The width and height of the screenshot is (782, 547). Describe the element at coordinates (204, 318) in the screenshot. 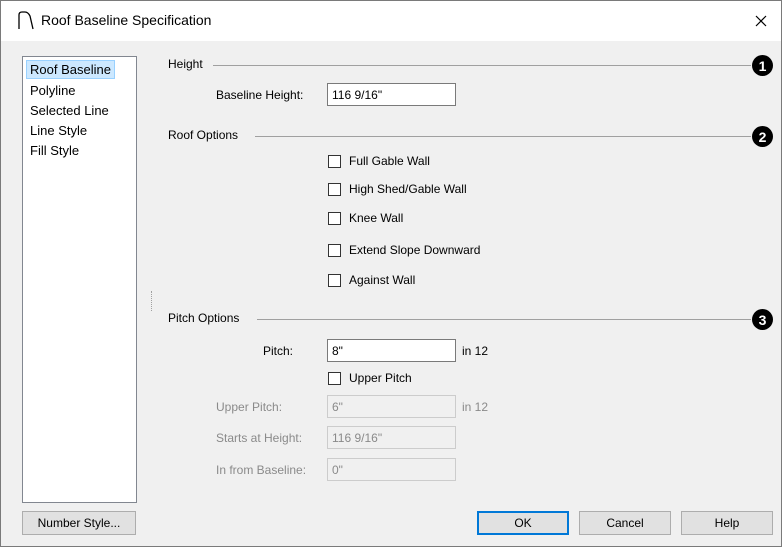

I see `pitch-options-group-label: Pitch Options` at that location.